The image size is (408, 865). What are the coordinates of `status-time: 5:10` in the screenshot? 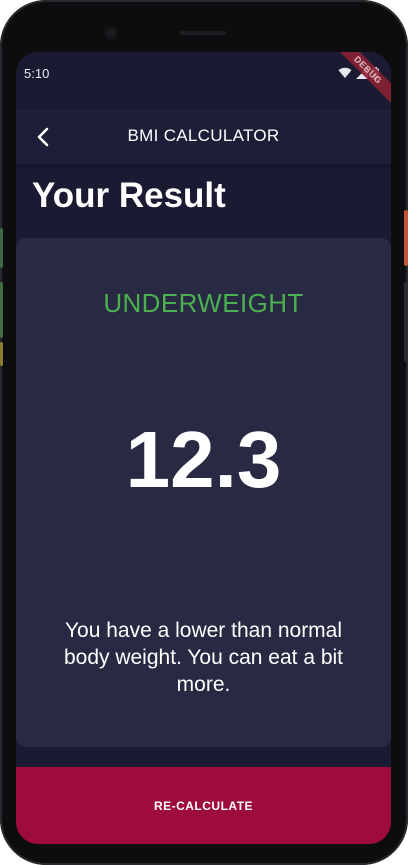 It's located at (37, 73).